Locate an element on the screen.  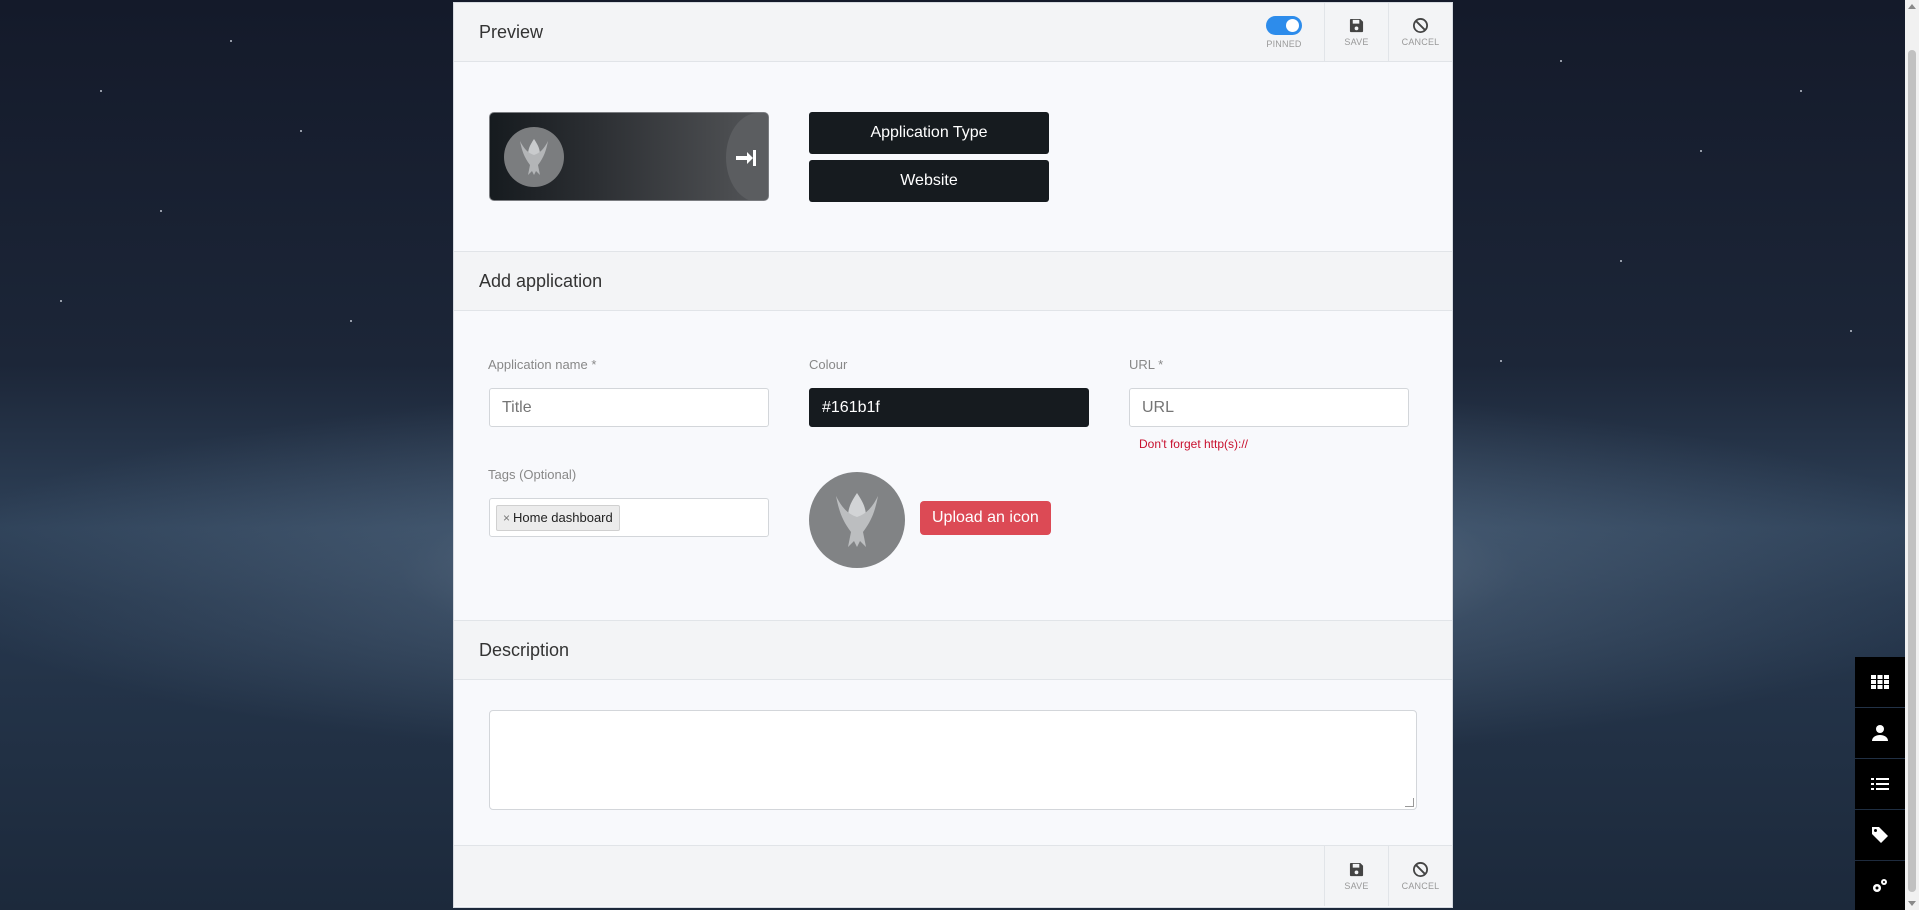
description-body is located at coordinates (953, 763).